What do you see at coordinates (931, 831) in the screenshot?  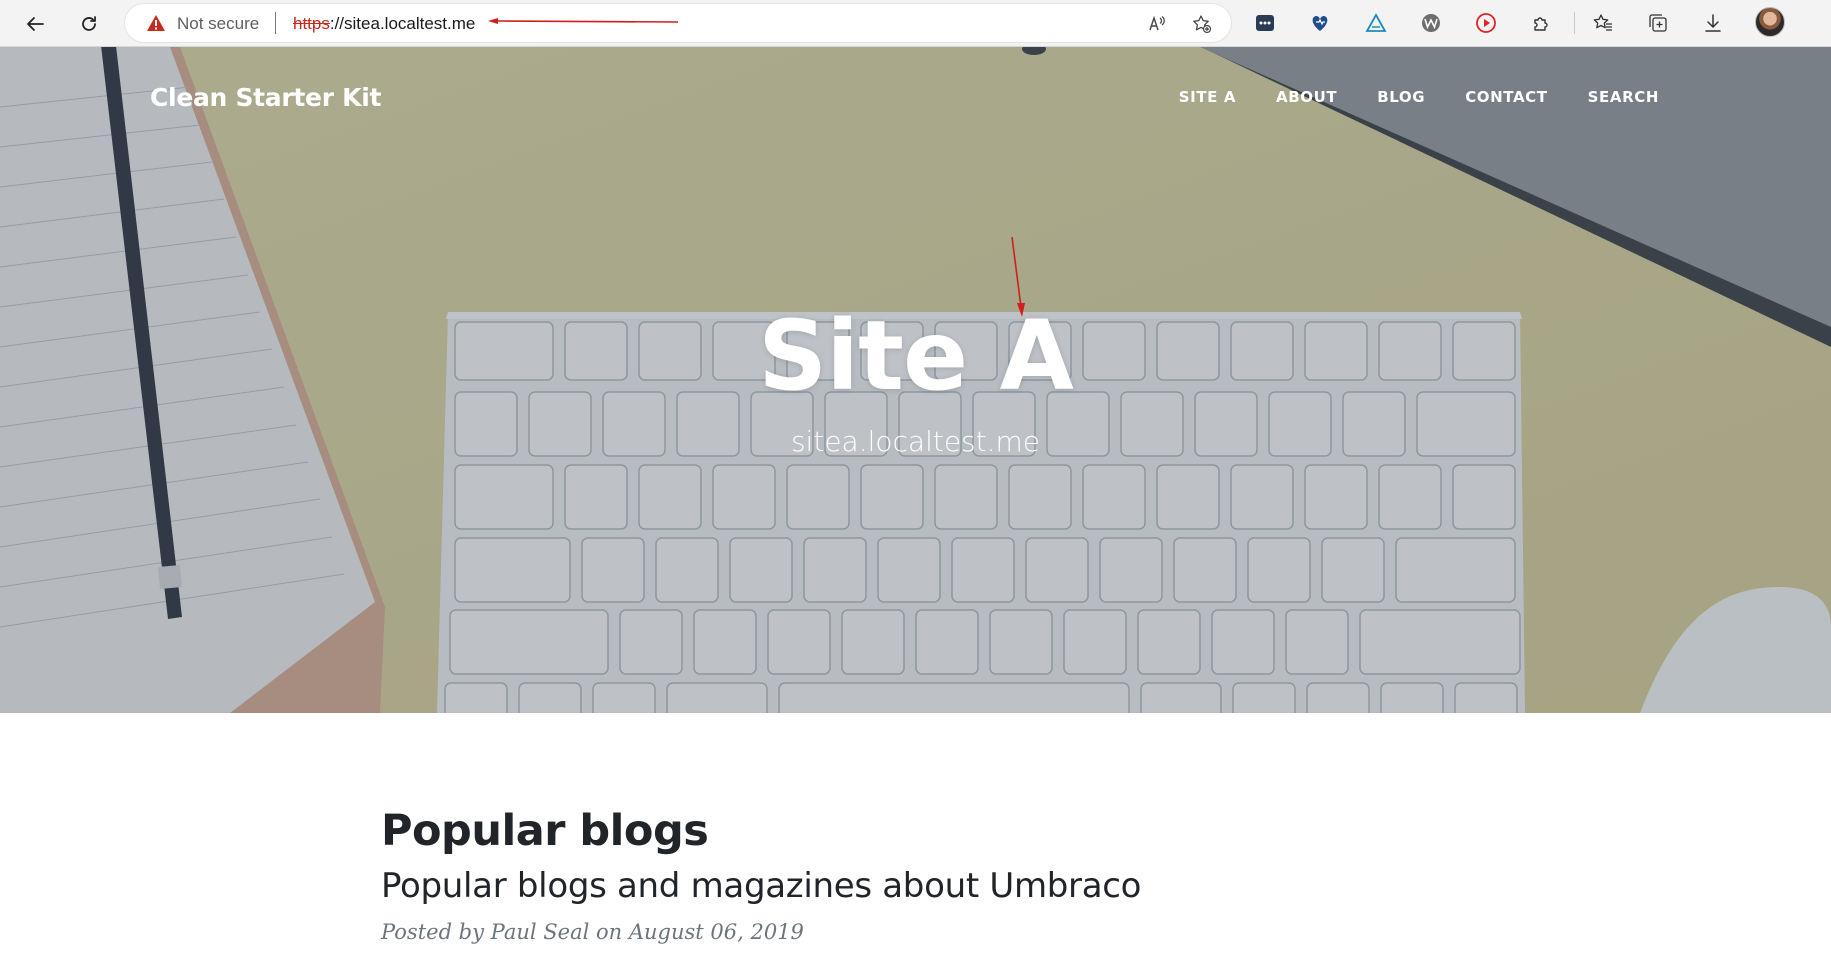 I see `post-title: Popular blogs` at bounding box center [931, 831].